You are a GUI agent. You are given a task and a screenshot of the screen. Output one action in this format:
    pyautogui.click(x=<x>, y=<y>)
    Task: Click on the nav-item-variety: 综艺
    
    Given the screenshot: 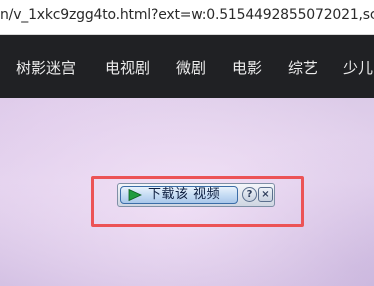 What is the action you would take?
    pyautogui.click(x=303, y=67)
    